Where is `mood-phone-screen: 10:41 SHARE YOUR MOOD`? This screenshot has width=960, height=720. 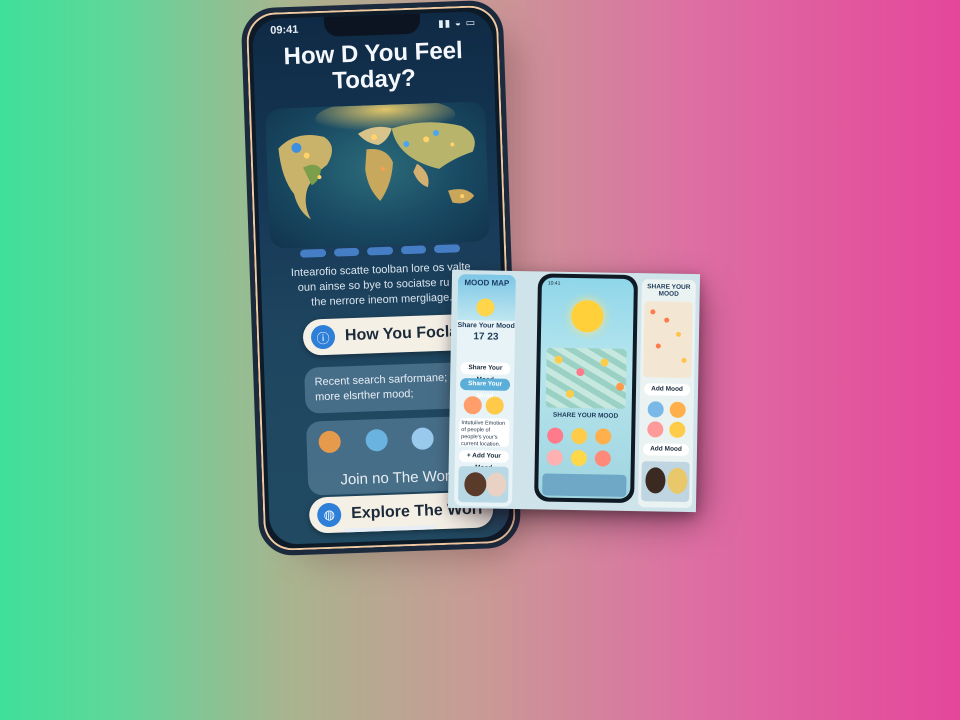
mood-phone-screen: 10:41 SHARE YOUR MOOD is located at coordinates (586, 388).